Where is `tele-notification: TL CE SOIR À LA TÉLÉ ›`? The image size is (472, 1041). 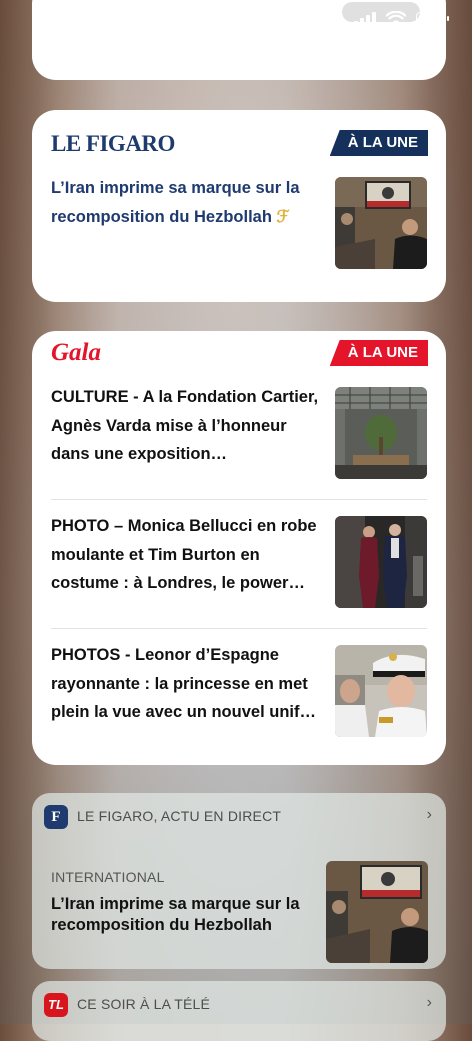 tele-notification: TL CE SOIR À LA TÉLÉ › is located at coordinates (239, 1011).